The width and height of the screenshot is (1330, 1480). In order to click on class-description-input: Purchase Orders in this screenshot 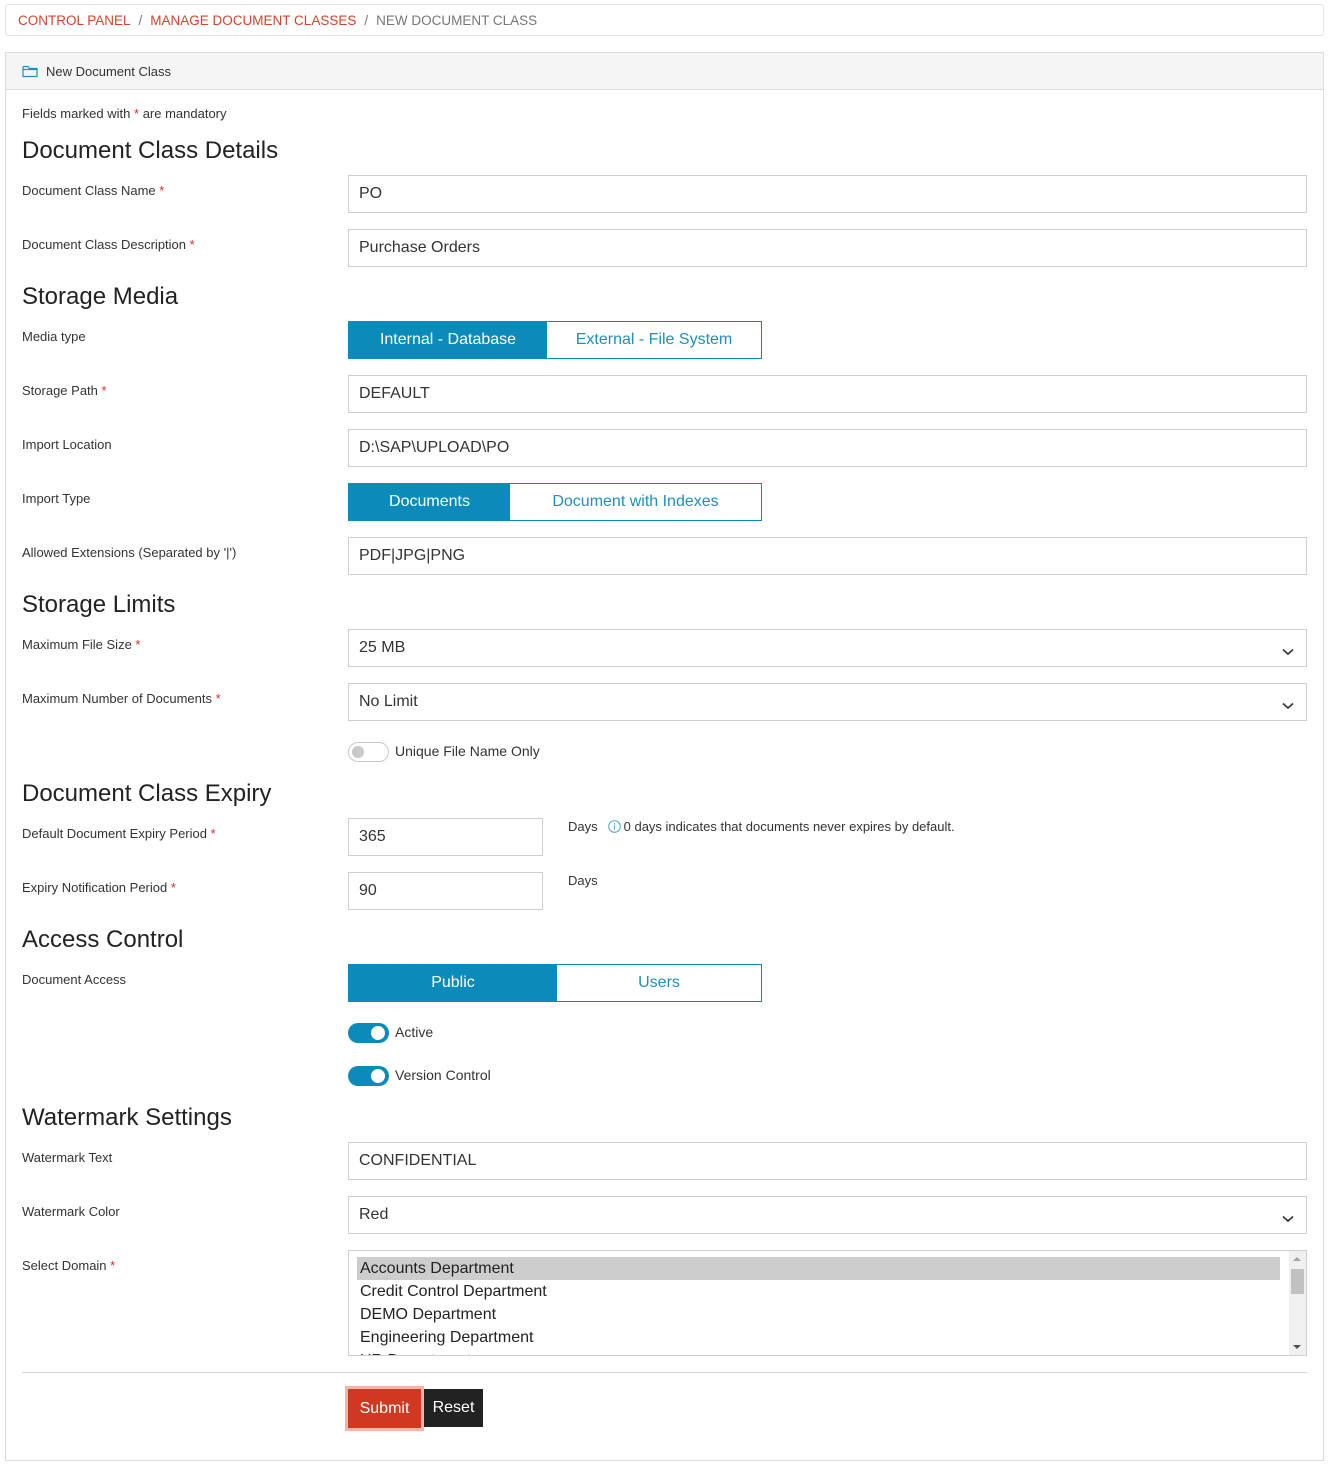, I will do `click(827, 248)`.